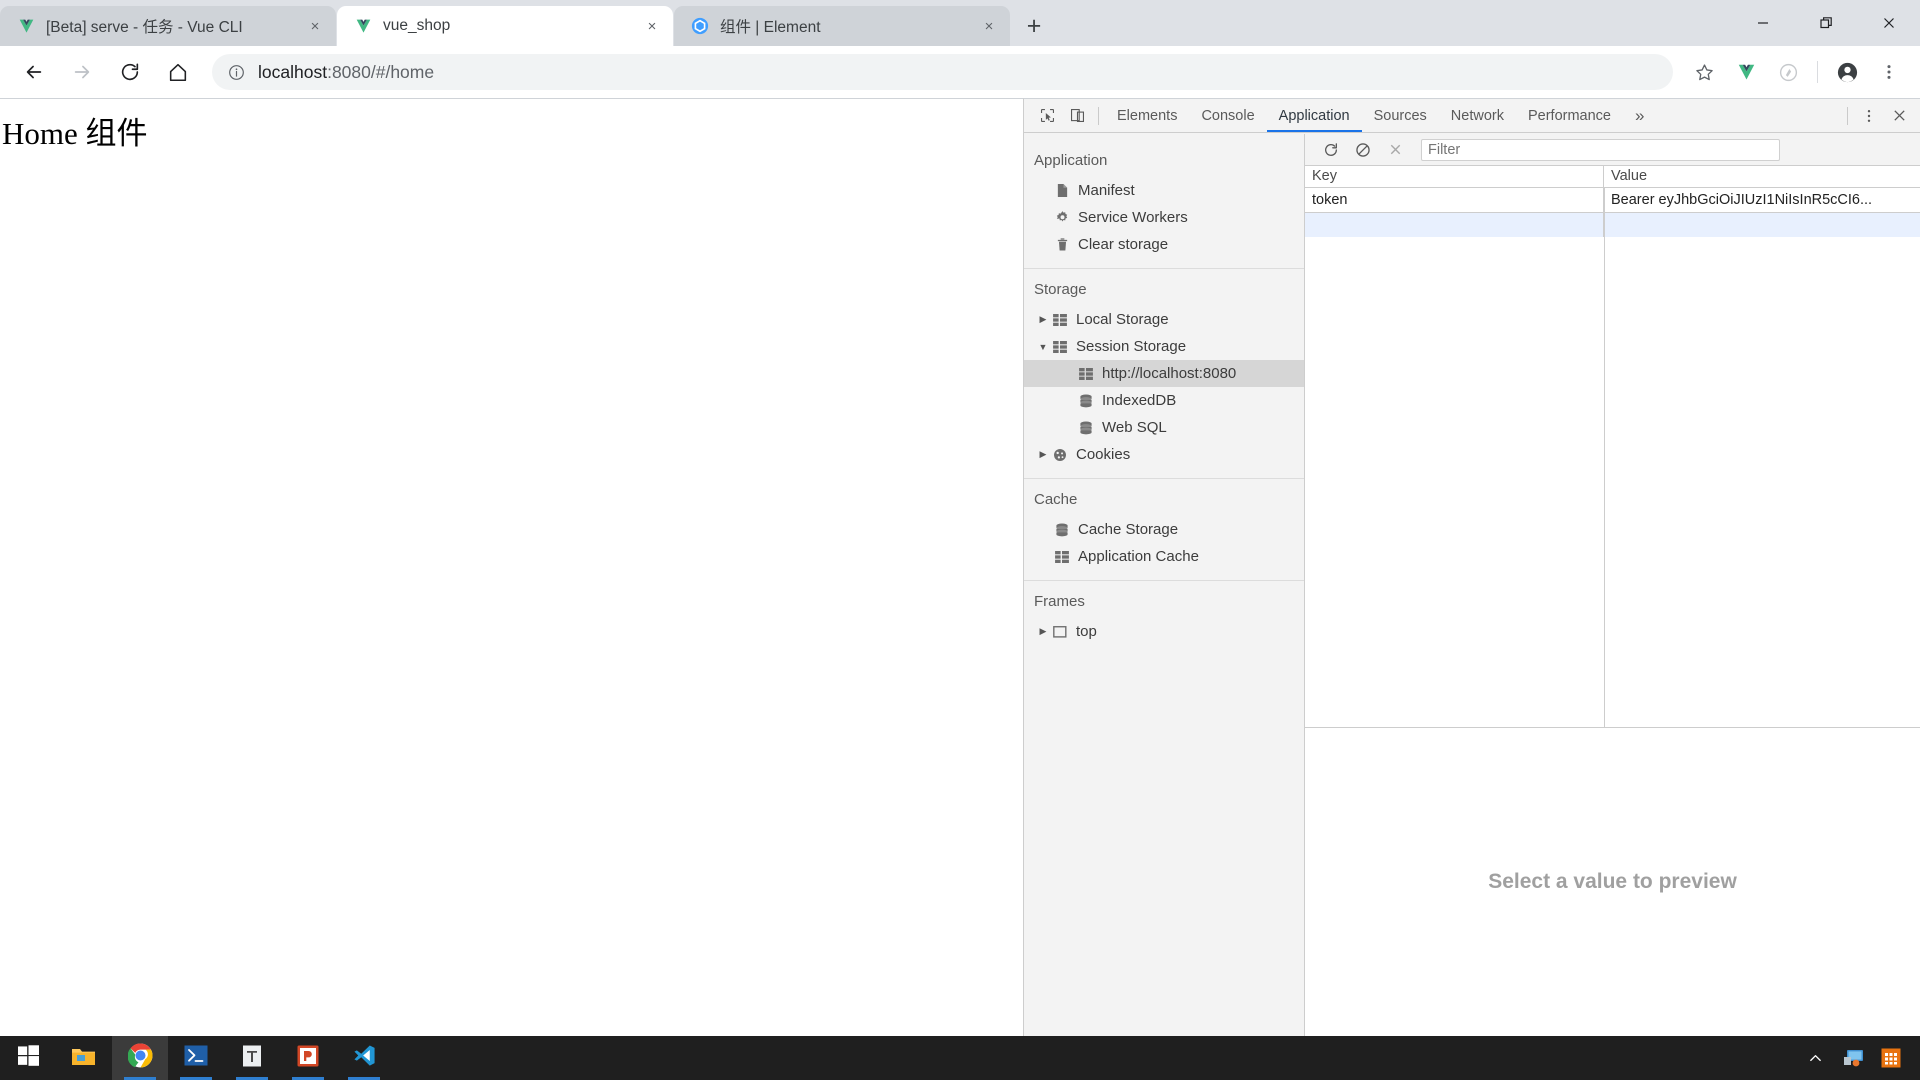 Image resolution: width=1920 pixels, height=1080 pixels. Describe the element at coordinates (1815, 1058) in the screenshot. I see `chevron-up-icon` at that location.